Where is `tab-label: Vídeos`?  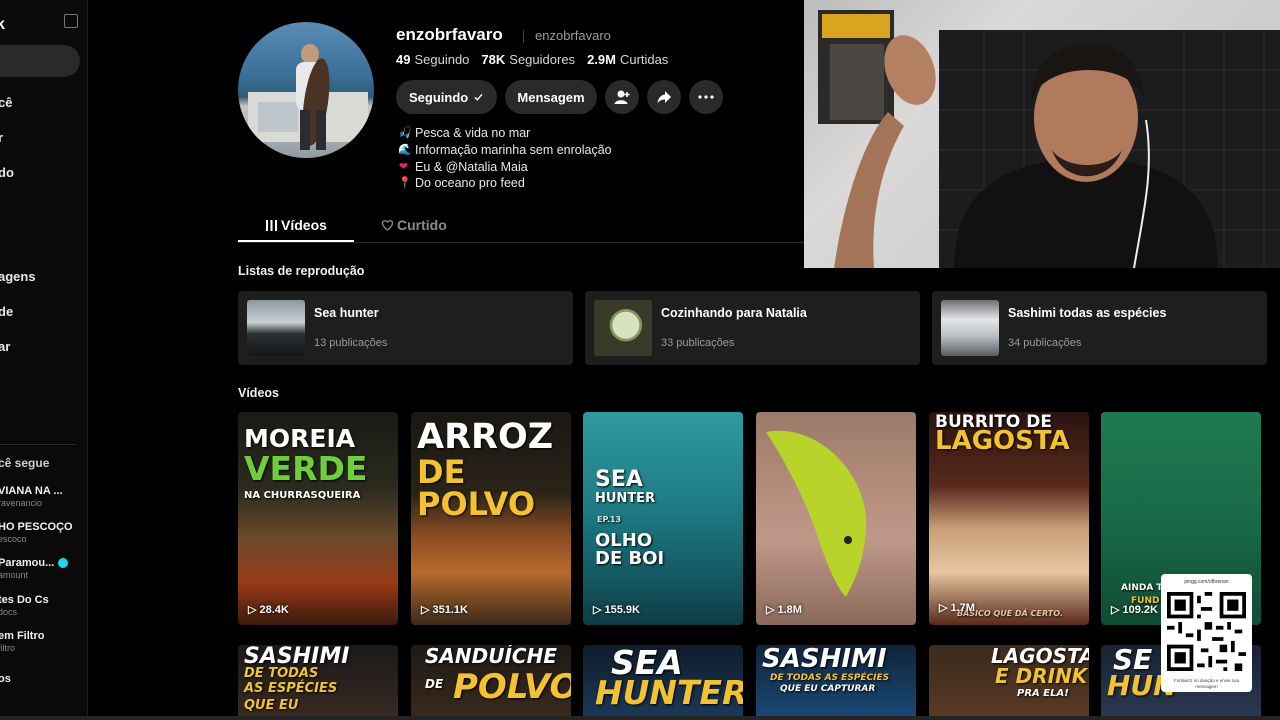 tab-label: Vídeos is located at coordinates (304, 225).